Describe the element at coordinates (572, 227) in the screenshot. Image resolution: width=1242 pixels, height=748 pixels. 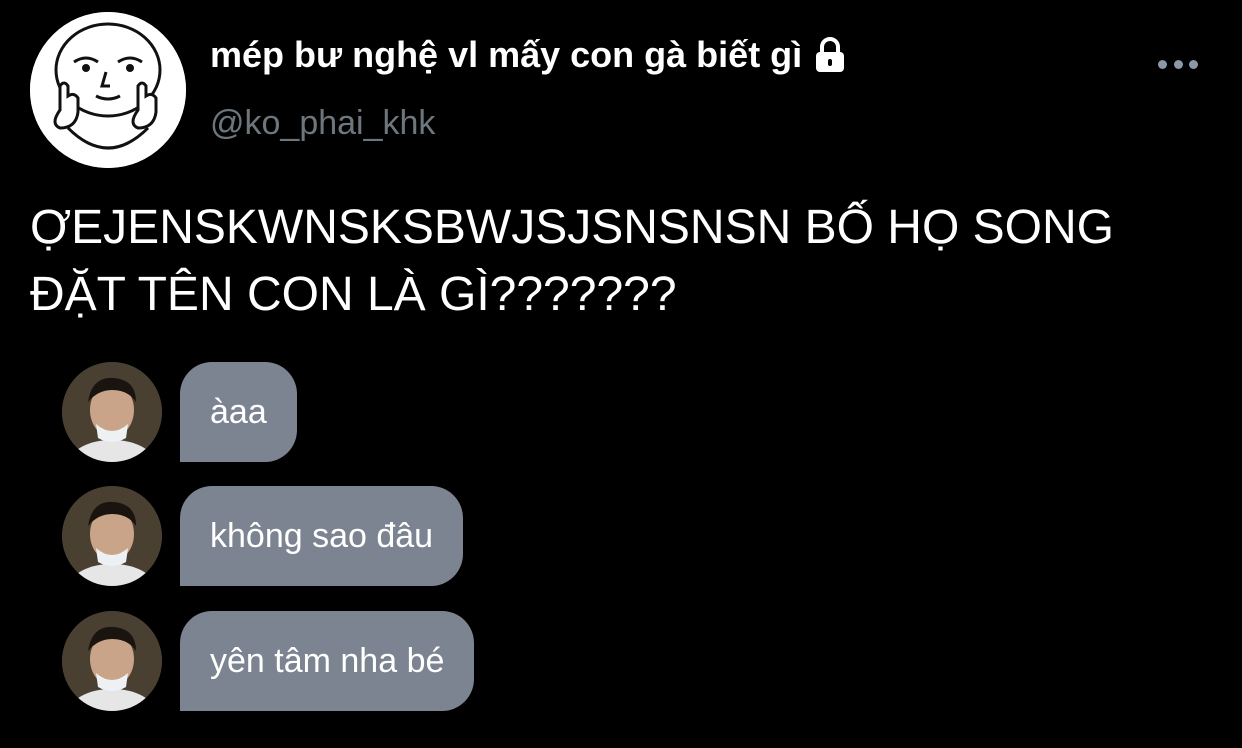
I see `tweet-text-line-1: ỢEJENSKWNSKSBWJSJSNSNSN BỐ HỌ SONG` at that location.